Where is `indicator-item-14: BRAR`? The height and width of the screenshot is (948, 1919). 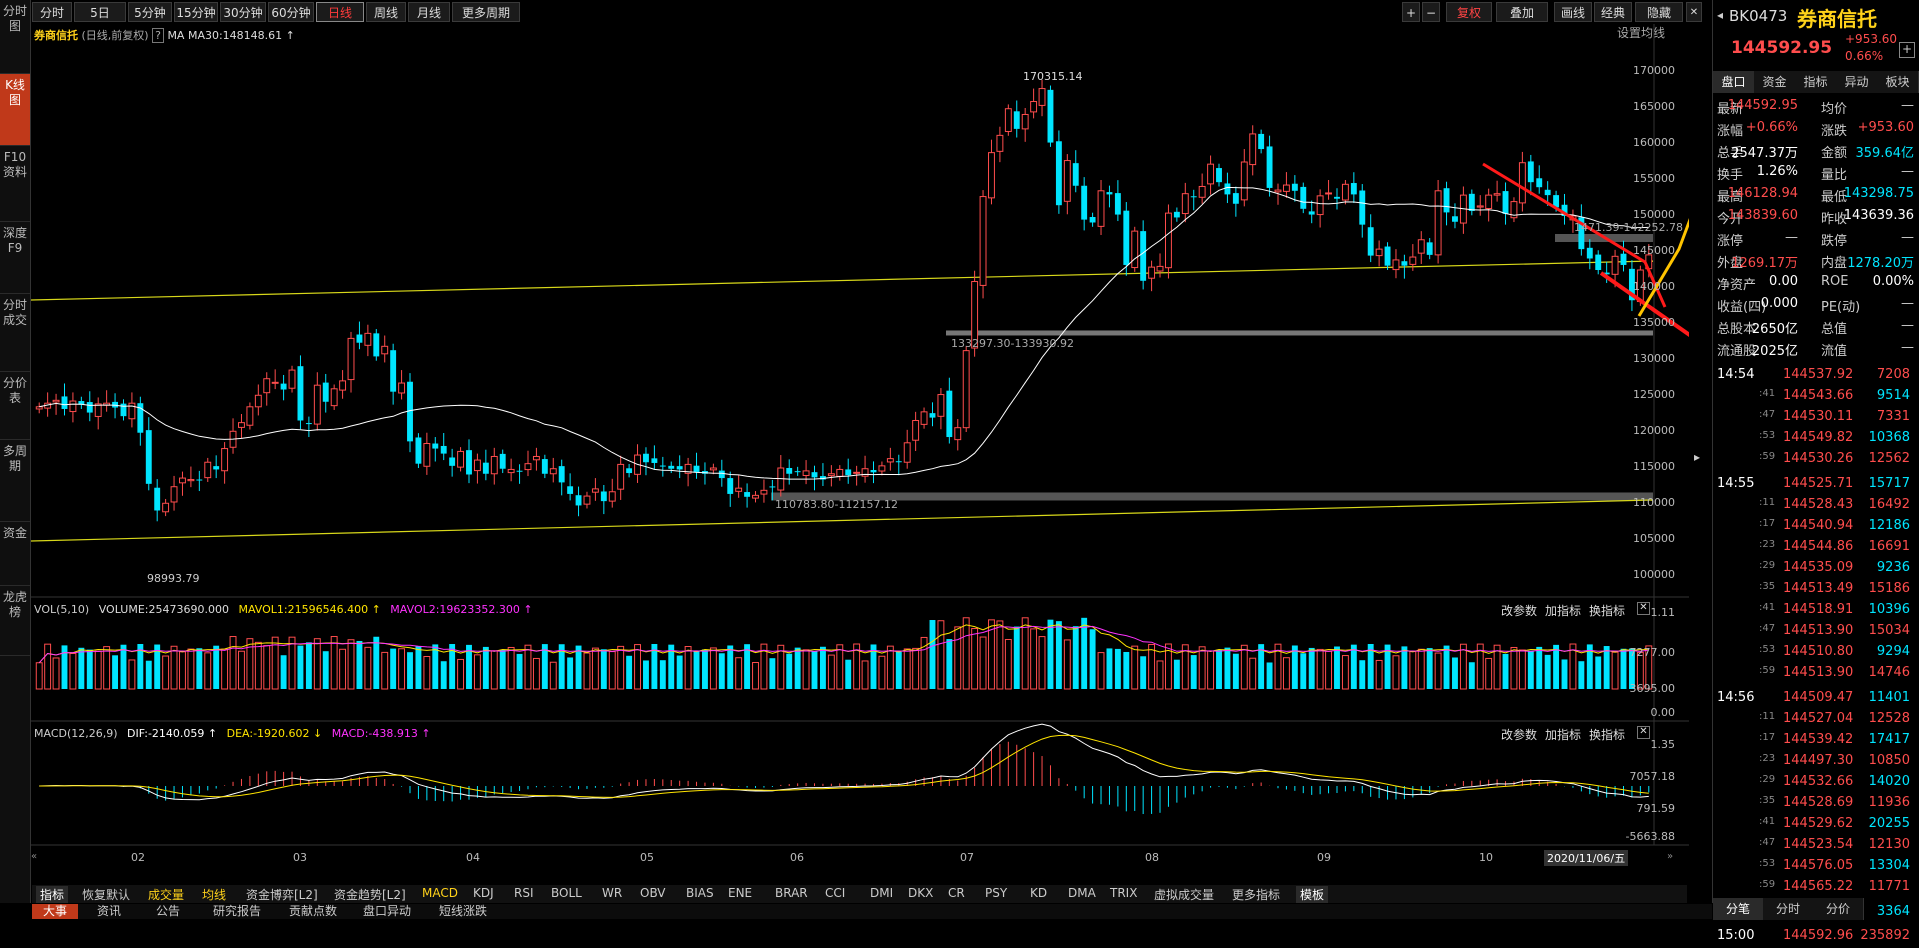 indicator-item-14: BRAR is located at coordinates (791, 893).